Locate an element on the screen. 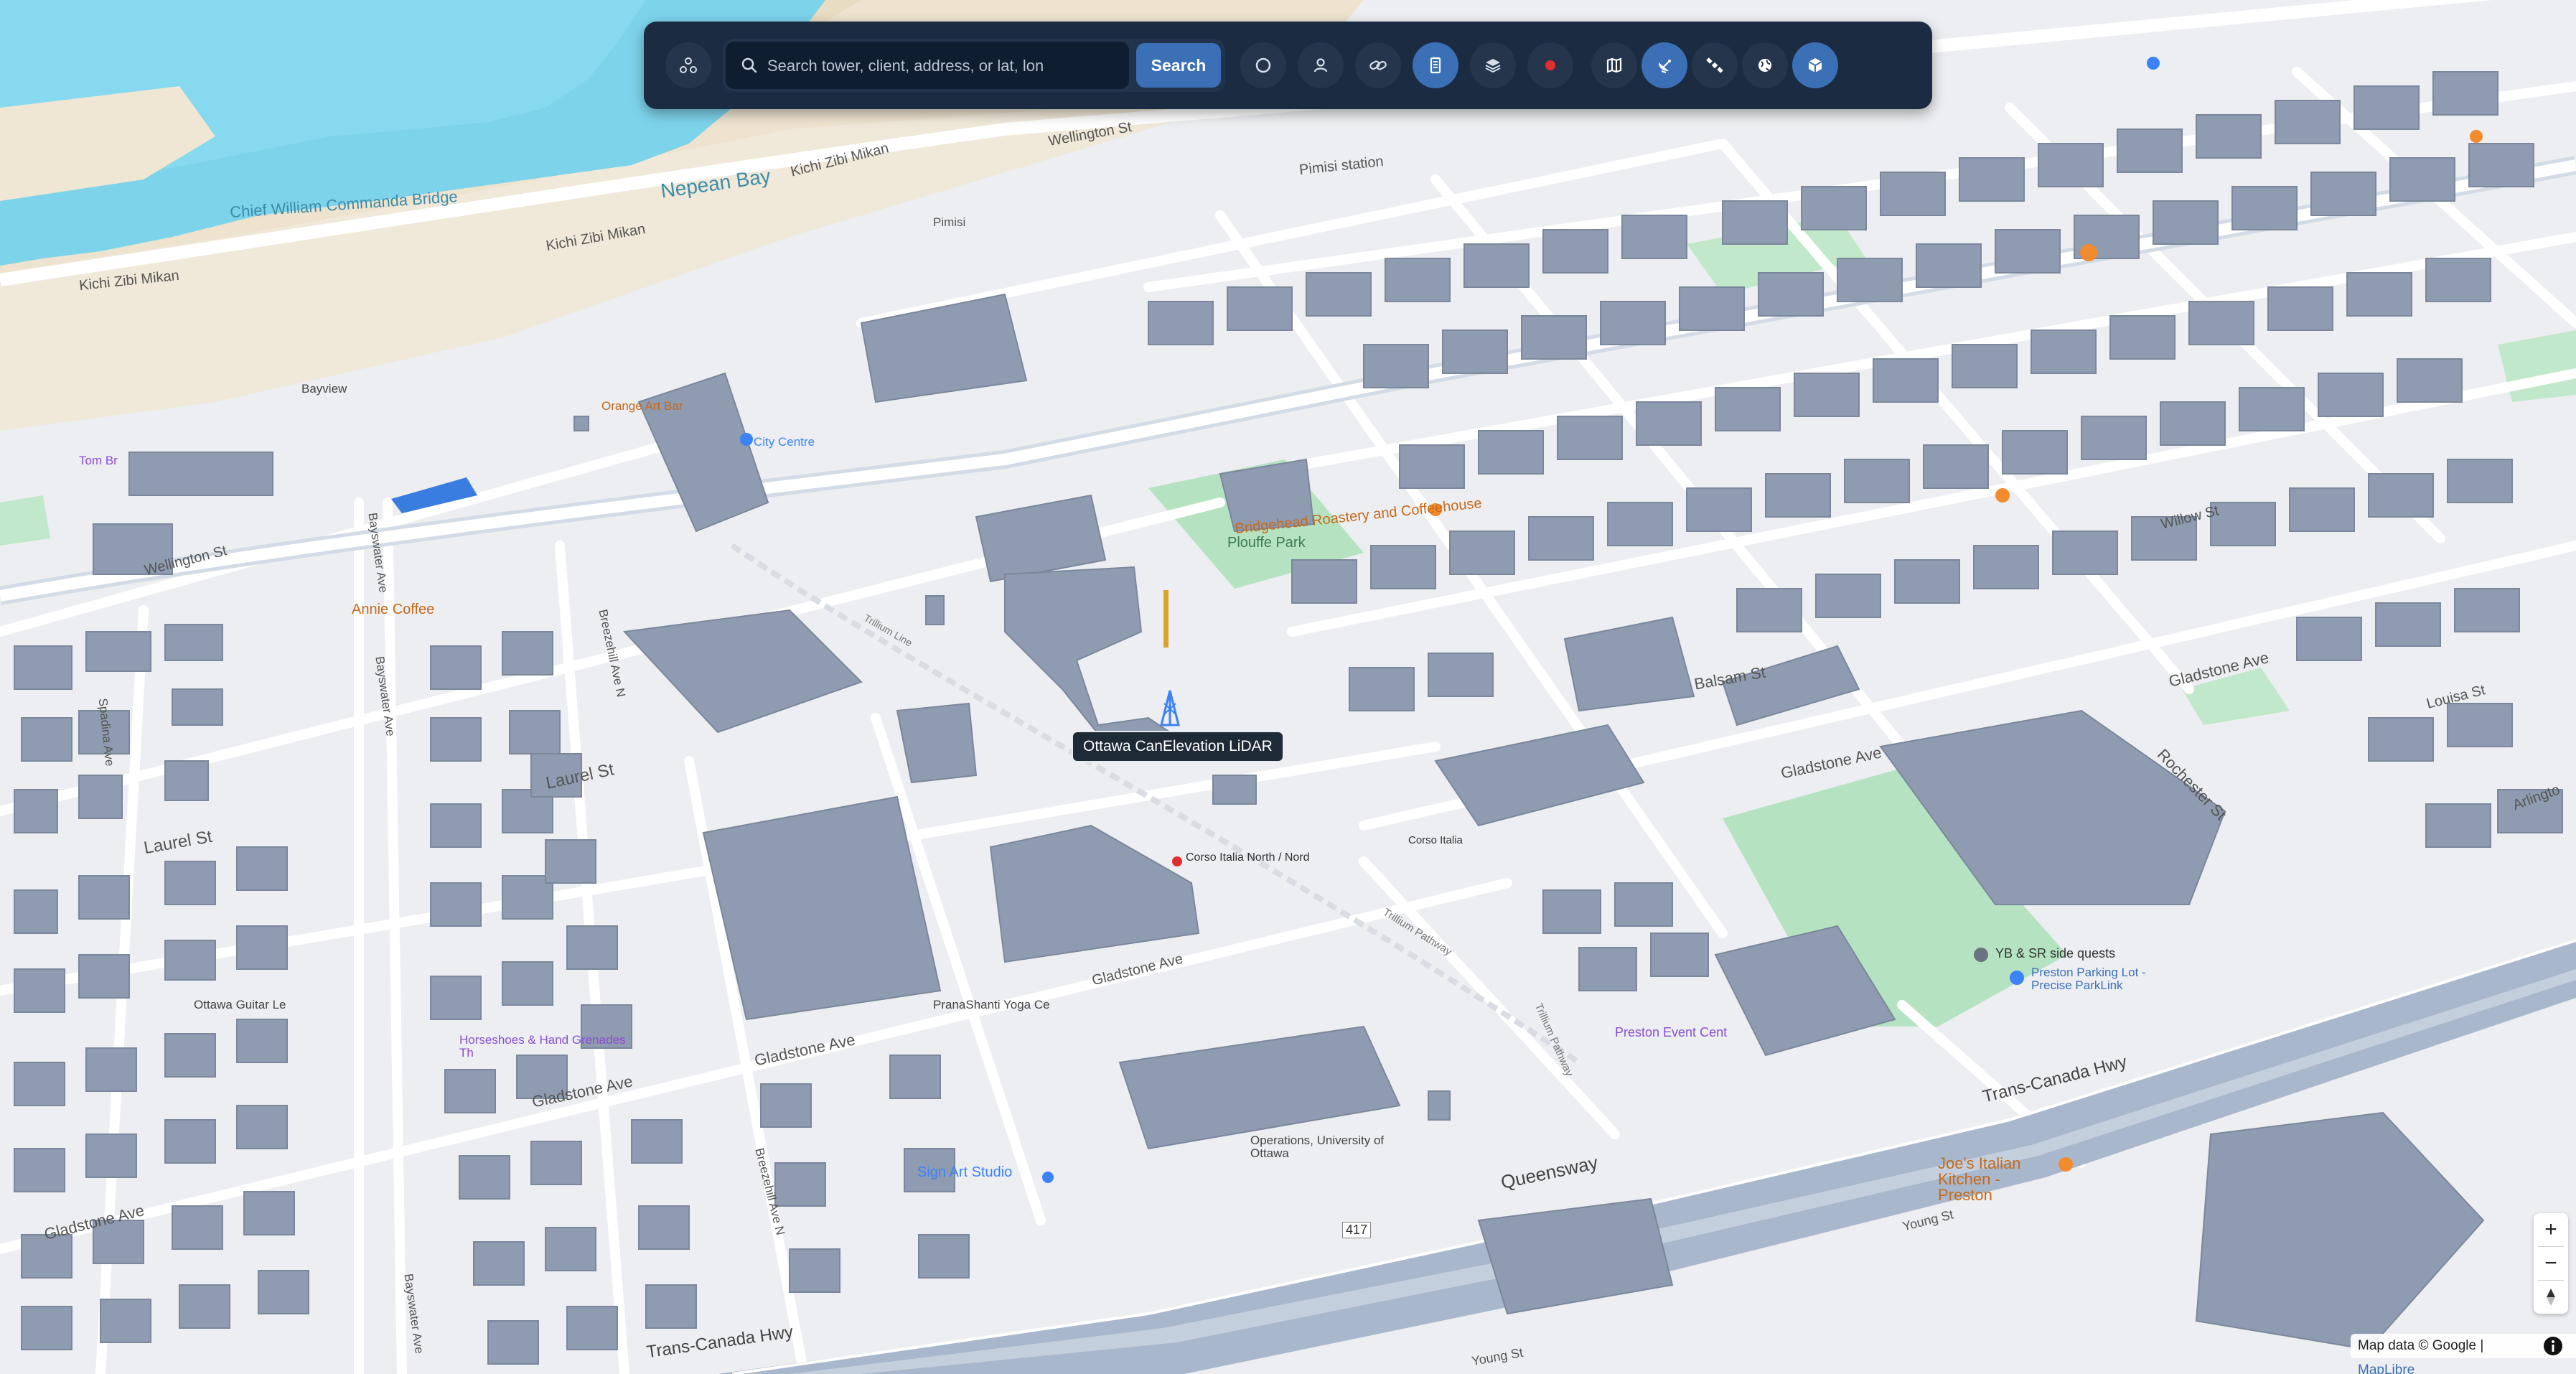 The image size is (2576, 1374). record-button is located at coordinates (1550, 65).